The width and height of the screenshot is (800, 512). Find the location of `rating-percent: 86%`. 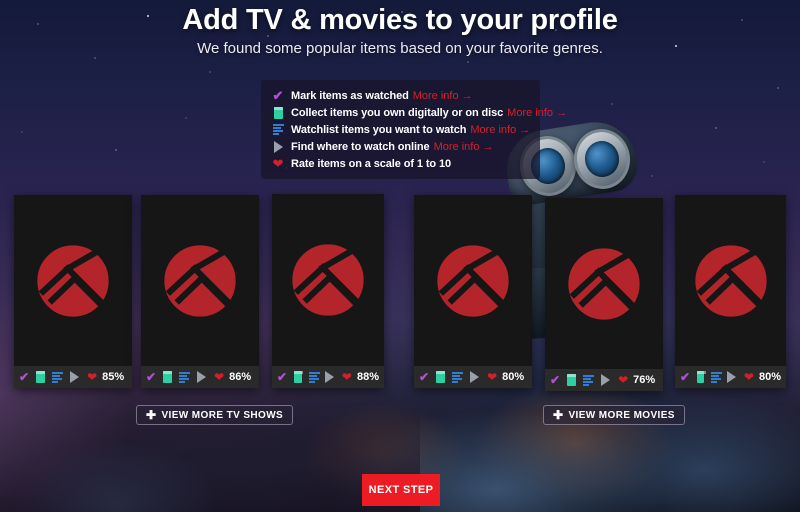

rating-percent: 86% is located at coordinates (240, 377).